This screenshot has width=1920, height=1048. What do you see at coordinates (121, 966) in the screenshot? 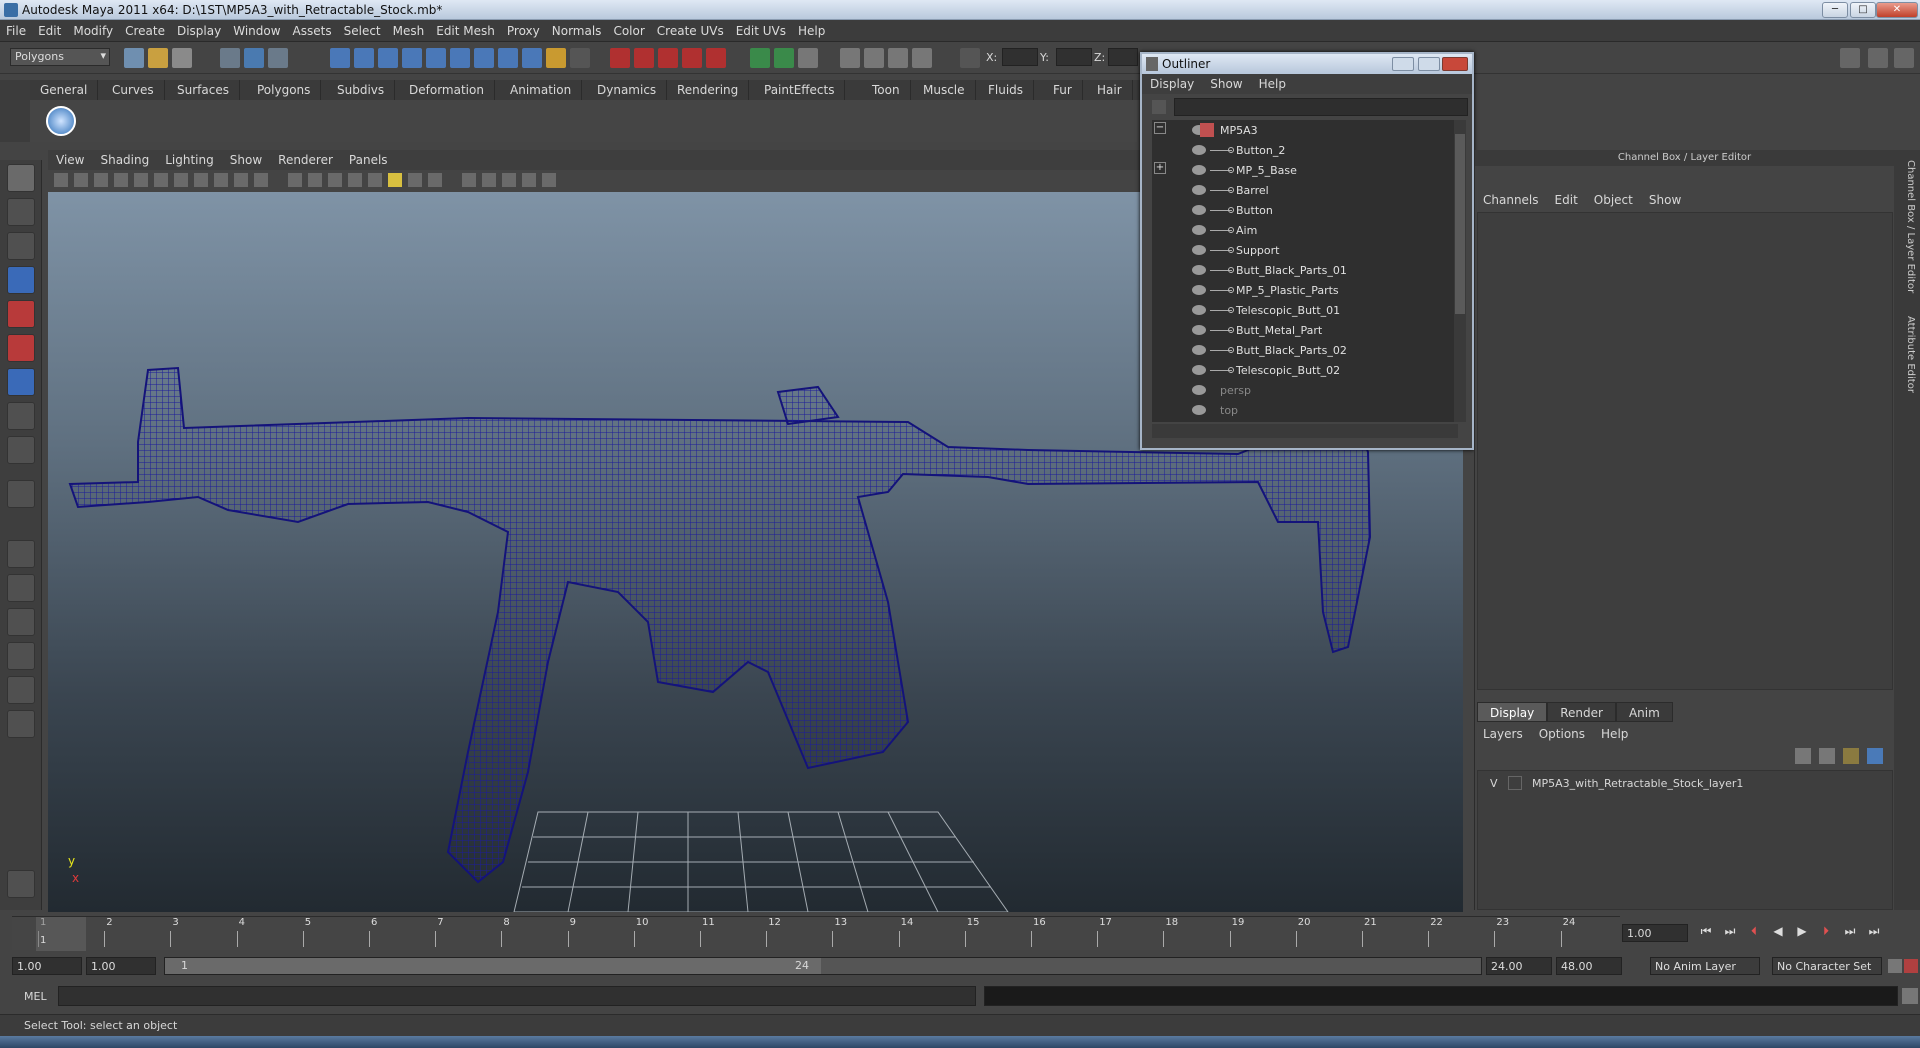
I see `playback-start-field: 1.00` at bounding box center [121, 966].